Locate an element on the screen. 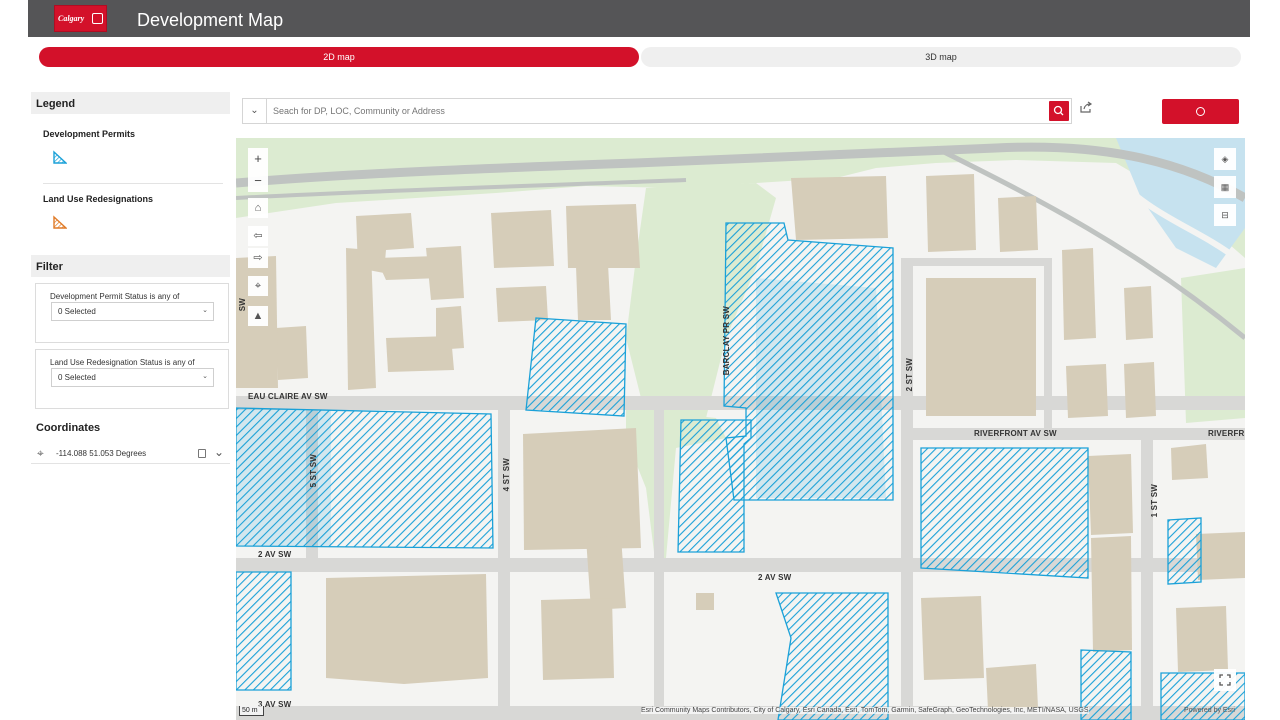 Image resolution: width=1280 pixels, height=720 pixels. lur-status-select-value: 0 Selected is located at coordinates (77, 377).